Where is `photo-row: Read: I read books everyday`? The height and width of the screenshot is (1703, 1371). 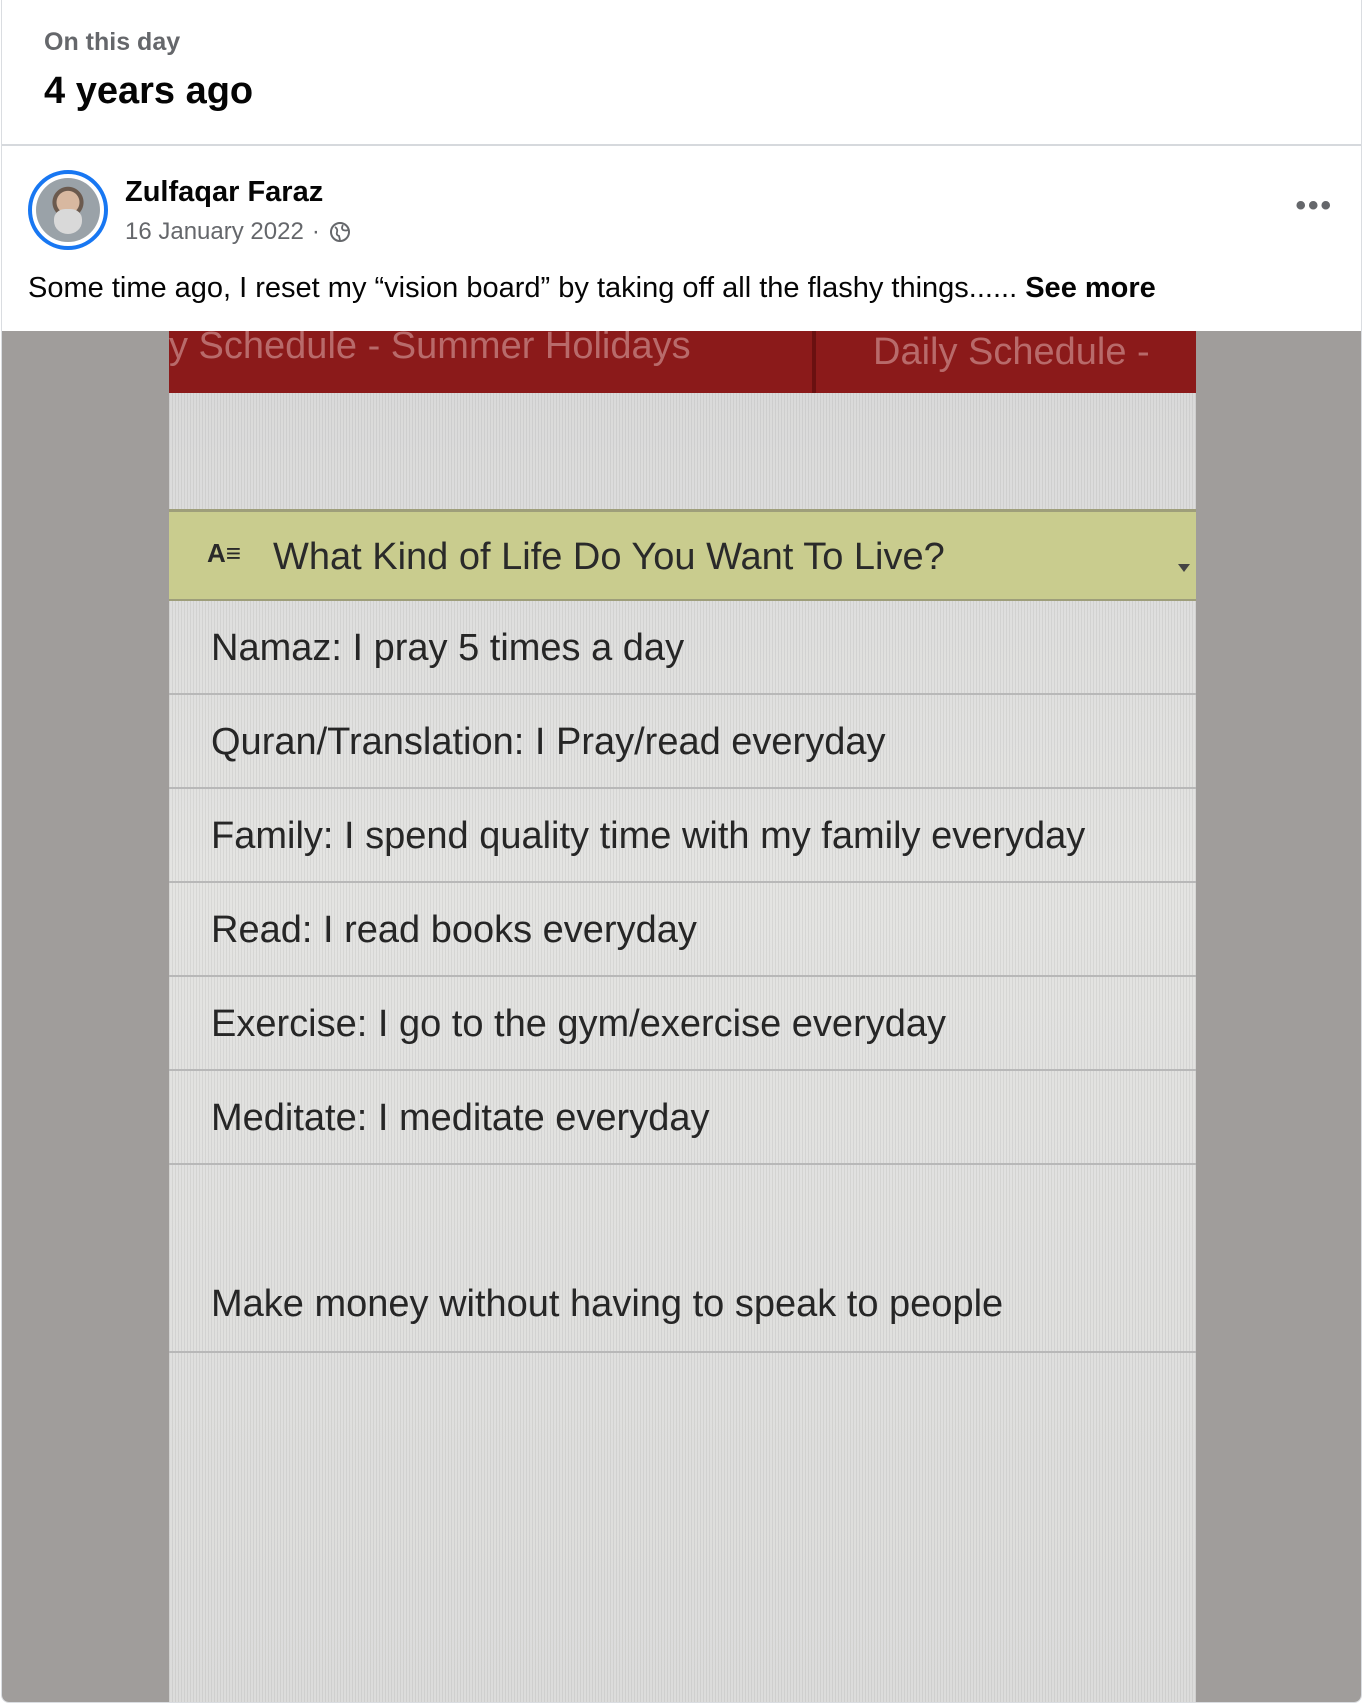
photo-row: Read: I read books everyday is located at coordinates (682, 930).